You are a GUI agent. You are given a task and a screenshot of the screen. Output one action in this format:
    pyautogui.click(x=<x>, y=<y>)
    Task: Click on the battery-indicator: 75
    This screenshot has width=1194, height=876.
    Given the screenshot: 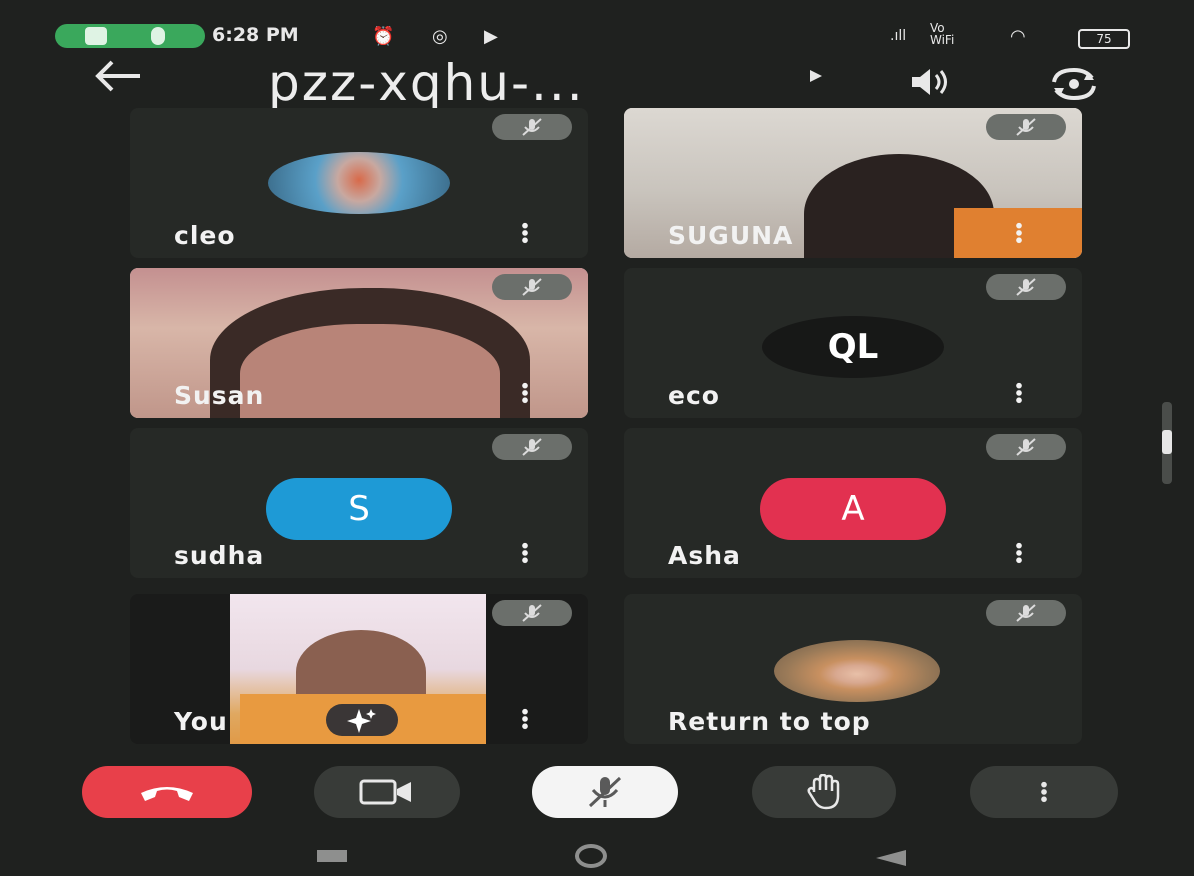 What is the action you would take?
    pyautogui.click(x=1104, y=39)
    